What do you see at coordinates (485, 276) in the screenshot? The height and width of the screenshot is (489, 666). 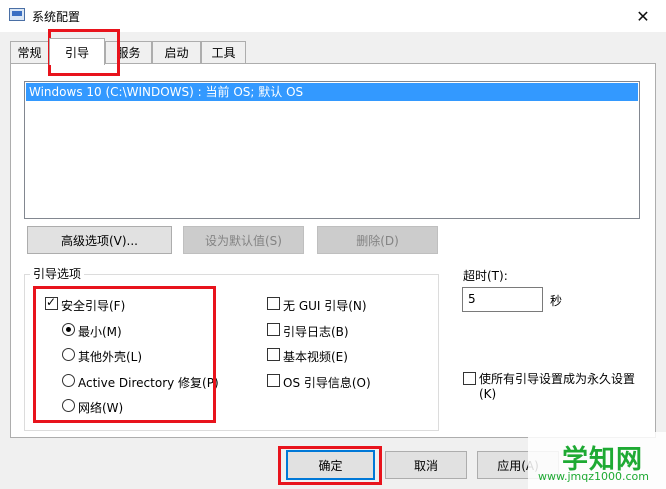 I see `timeout-label: 超时(T):` at bounding box center [485, 276].